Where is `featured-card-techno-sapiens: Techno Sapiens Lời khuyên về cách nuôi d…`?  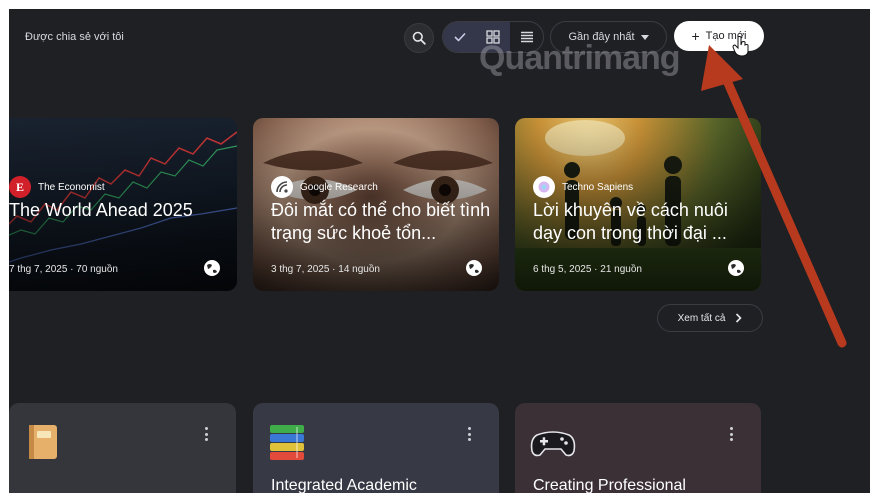 featured-card-techno-sapiens: Techno Sapiens Lời khuyên về cách nuôi d… is located at coordinates (638, 204).